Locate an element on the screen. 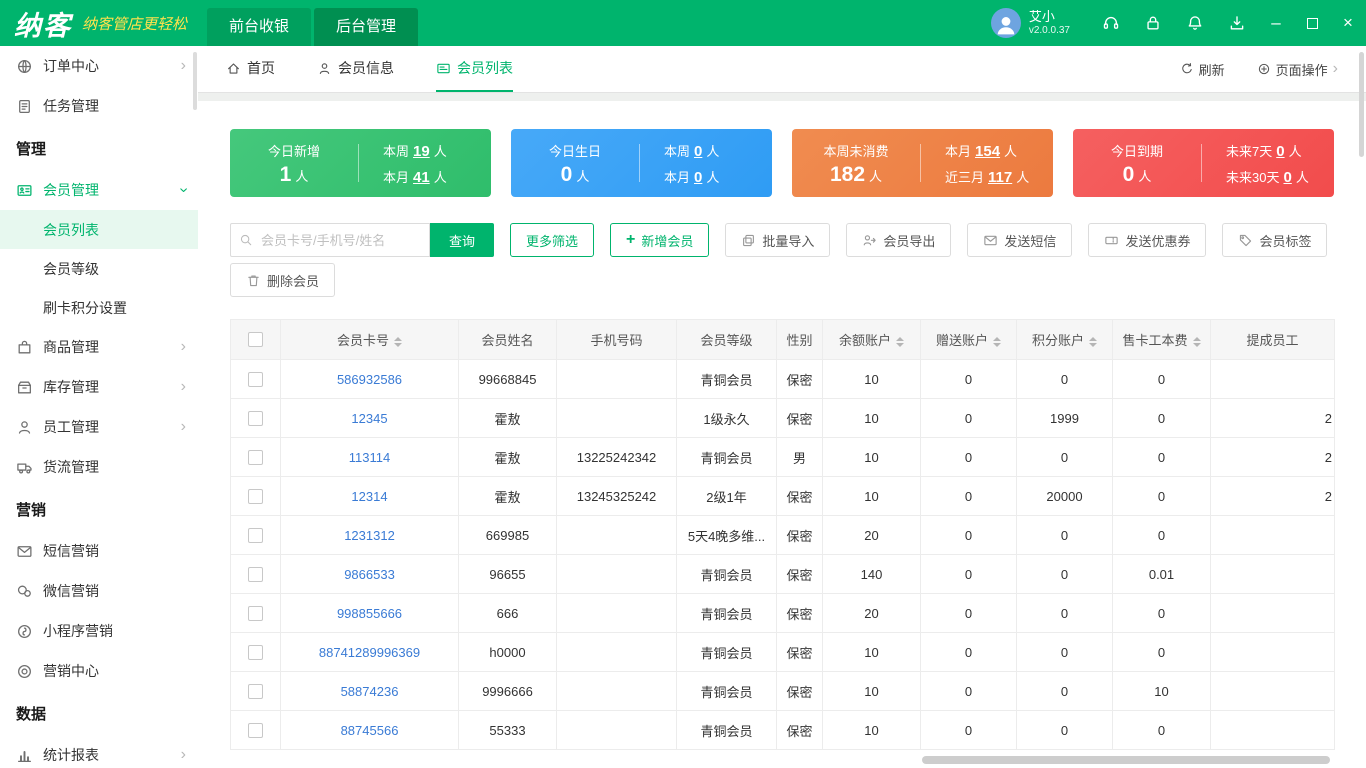 The height and width of the screenshot is (768, 1366). sidebar-item-9: 员工管理 › is located at coordinates (99, 427).